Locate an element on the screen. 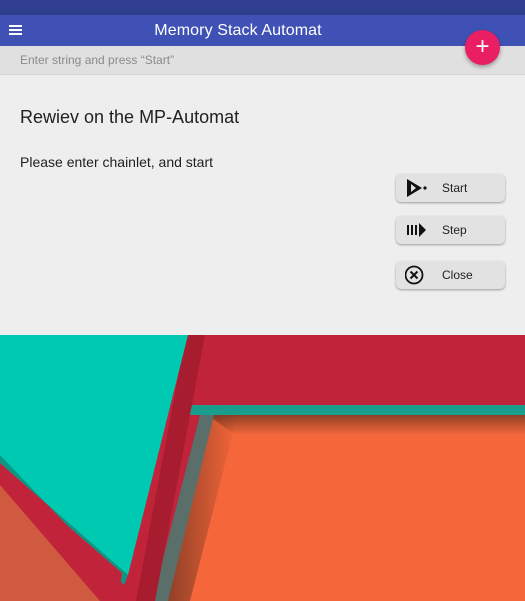 This screenshot has height=601, width=525. plus-icon: + is located at coordinates (482, 46).